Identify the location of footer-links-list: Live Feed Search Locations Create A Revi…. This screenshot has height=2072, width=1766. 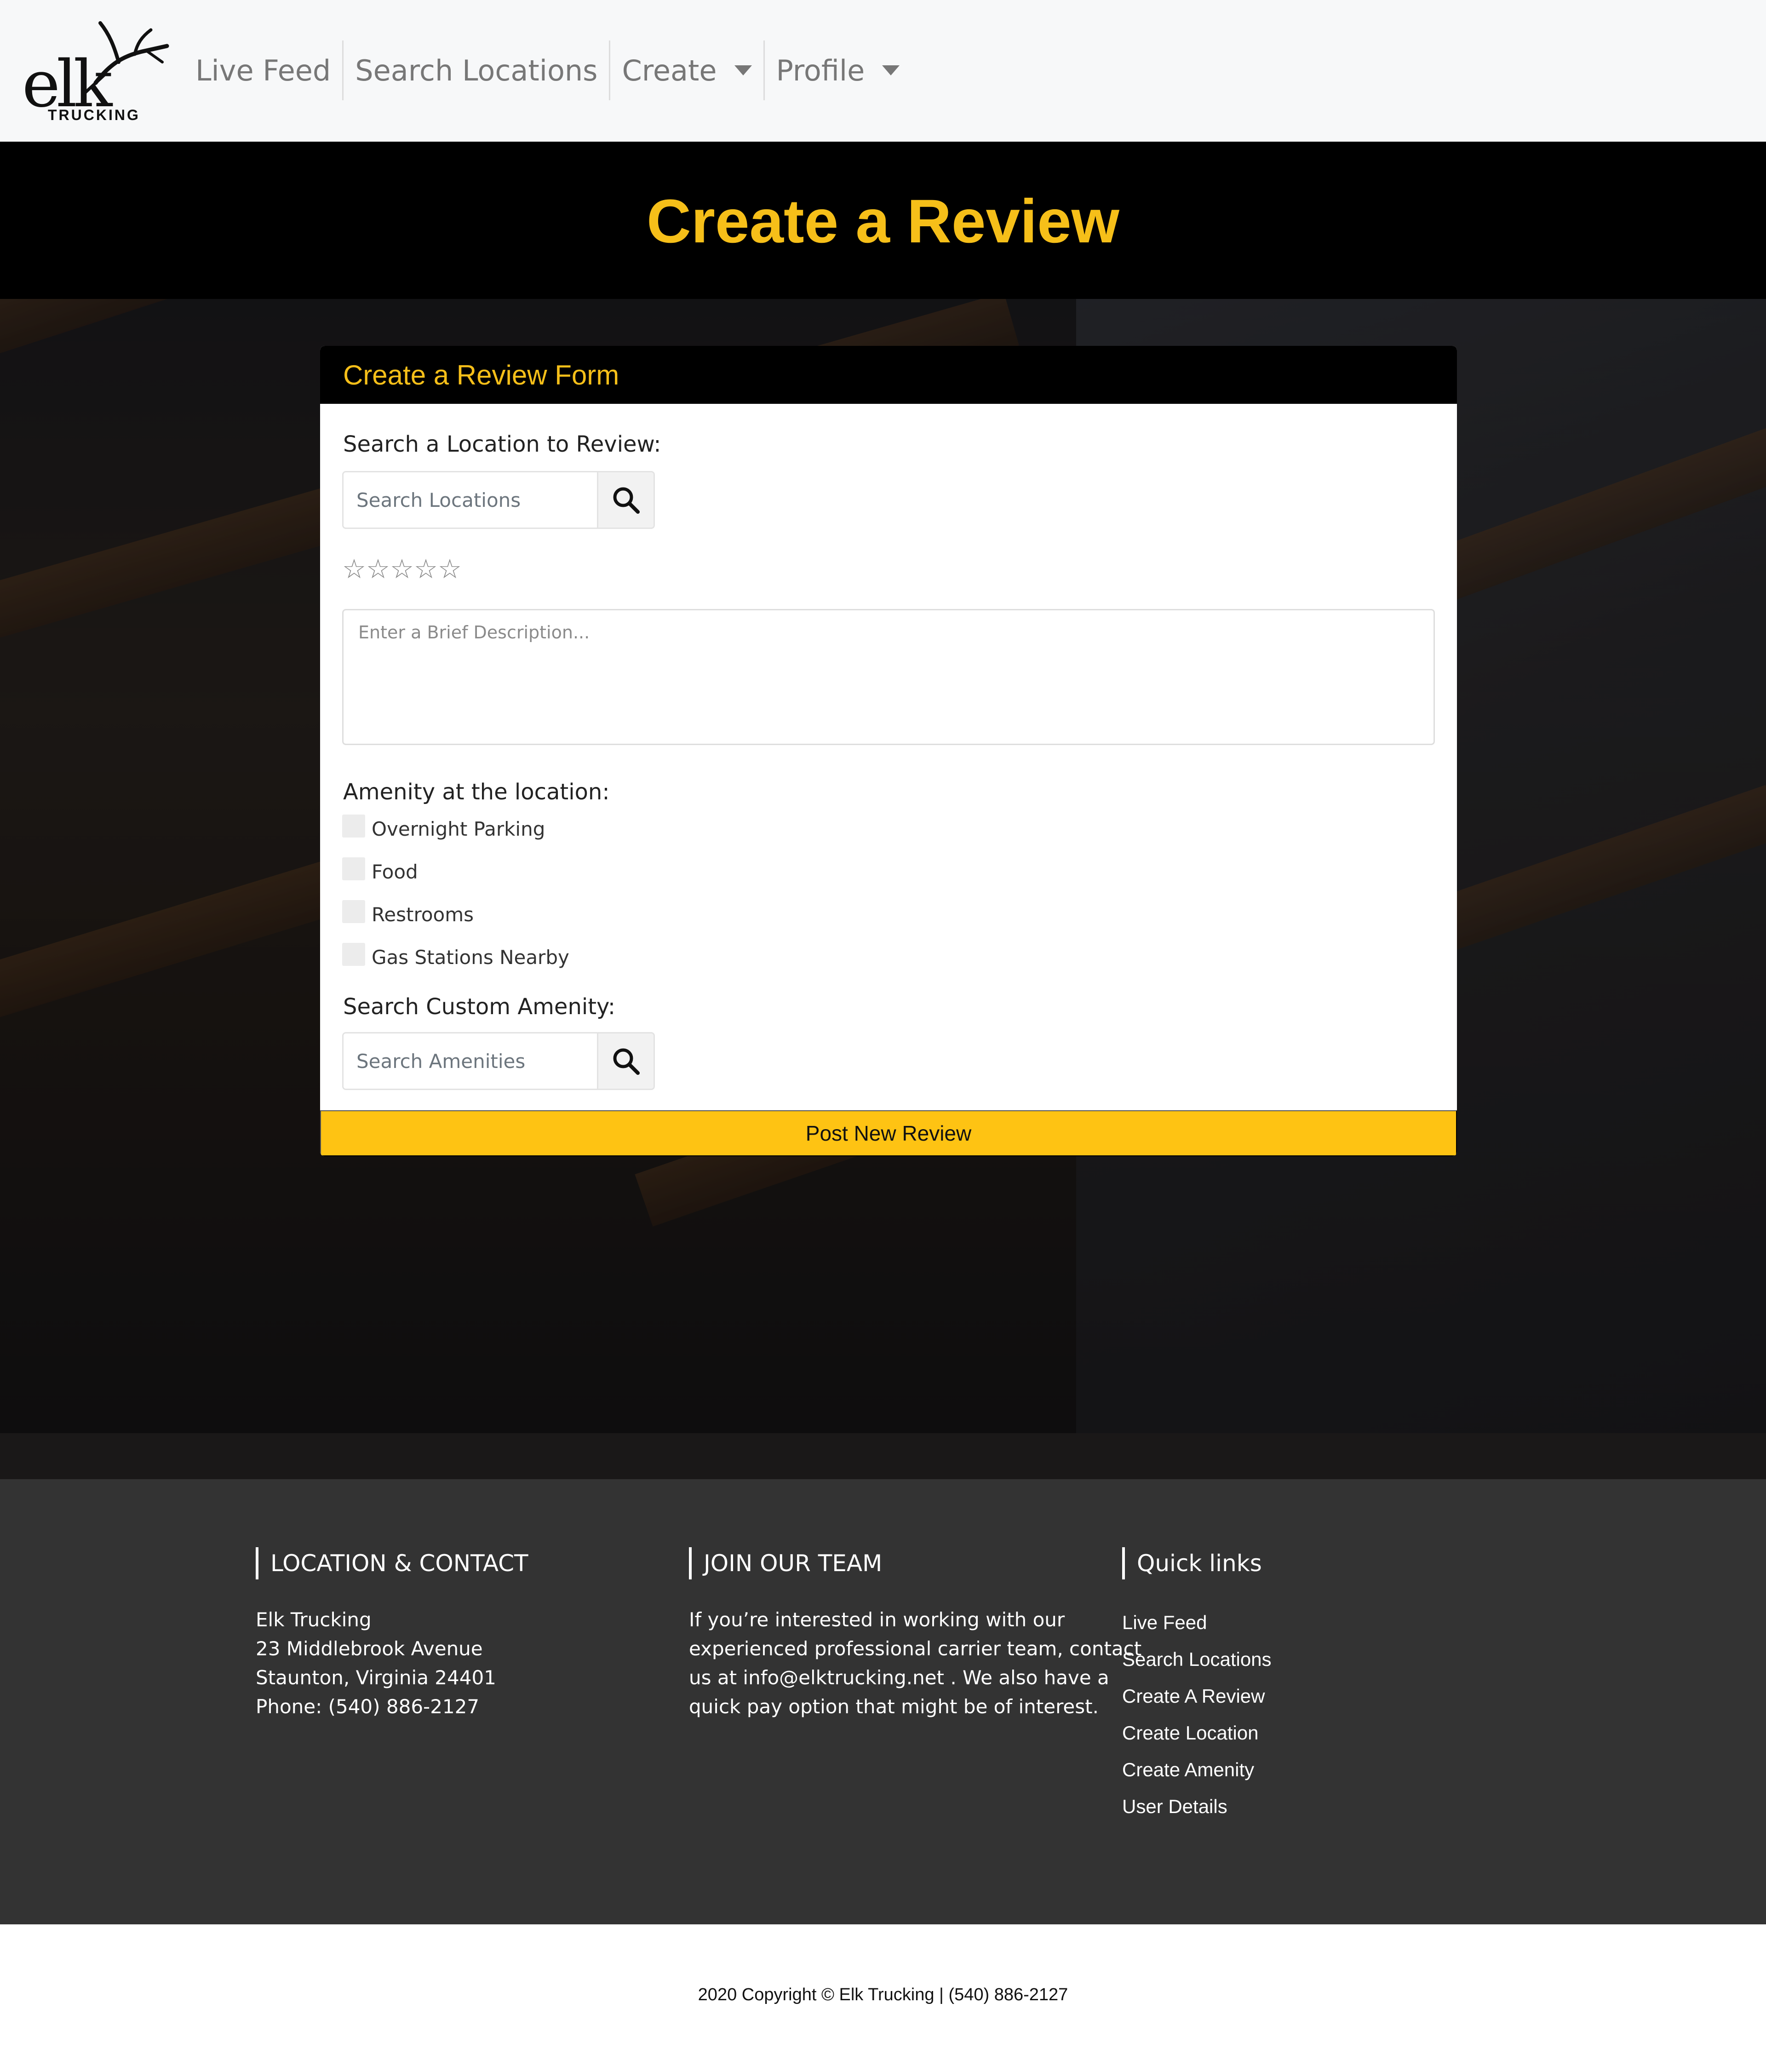
(1197, 1714).